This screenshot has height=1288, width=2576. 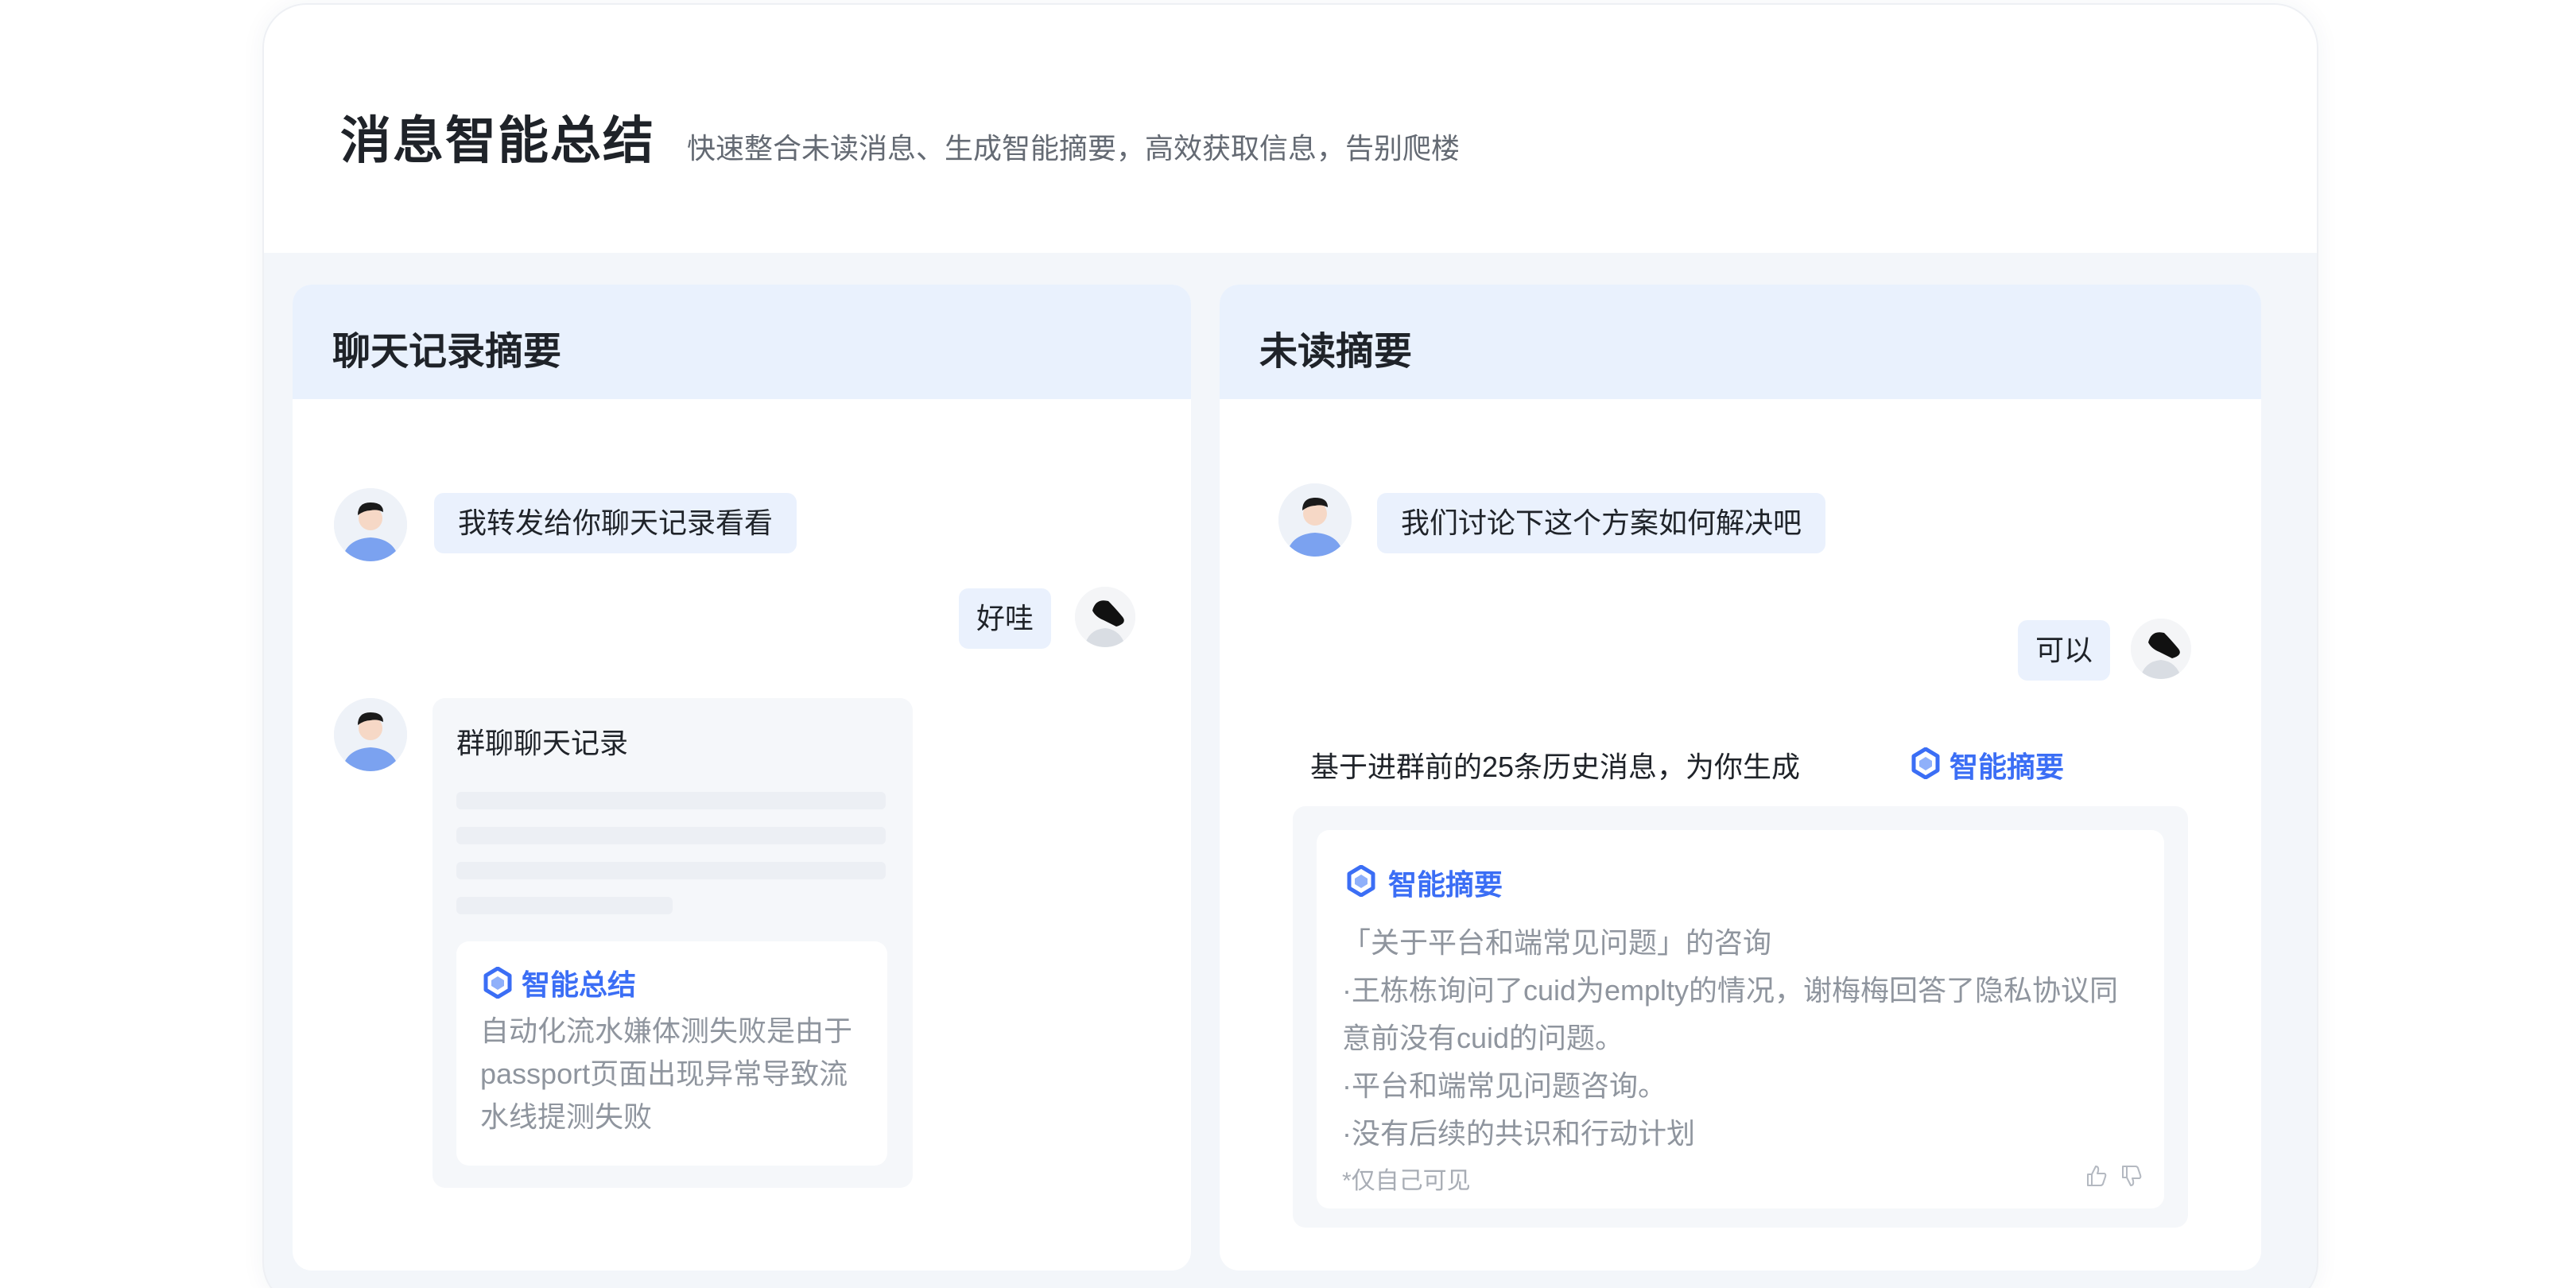 I want to click on message-bubble: 可以, so click(x=2065, y=650).